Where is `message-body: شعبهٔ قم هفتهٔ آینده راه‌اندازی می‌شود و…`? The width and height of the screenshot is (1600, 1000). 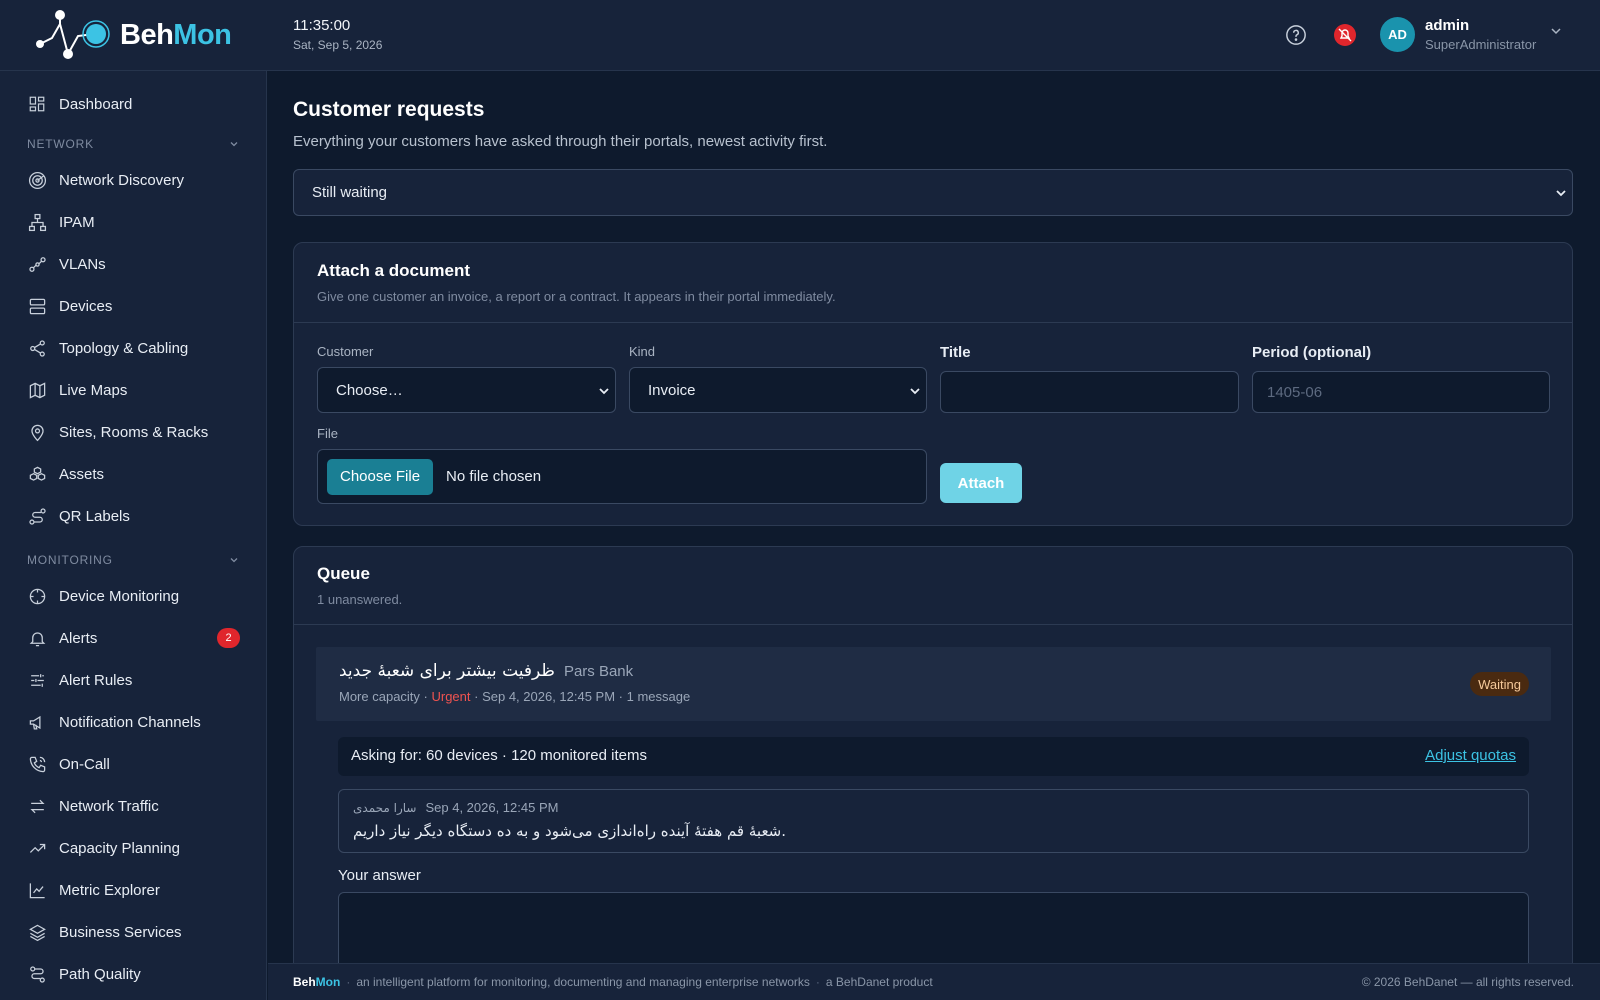
message-body: شعبهٔ قم هفتهٔ آینده راه‌اندازی می‌شود و… is located at coordinates (570, 831).